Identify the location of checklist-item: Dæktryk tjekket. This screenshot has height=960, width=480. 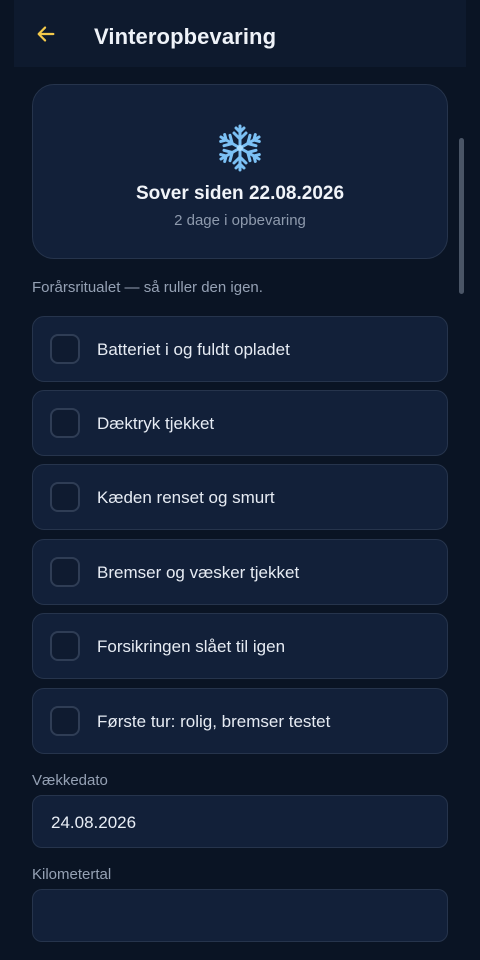
(240, 423).